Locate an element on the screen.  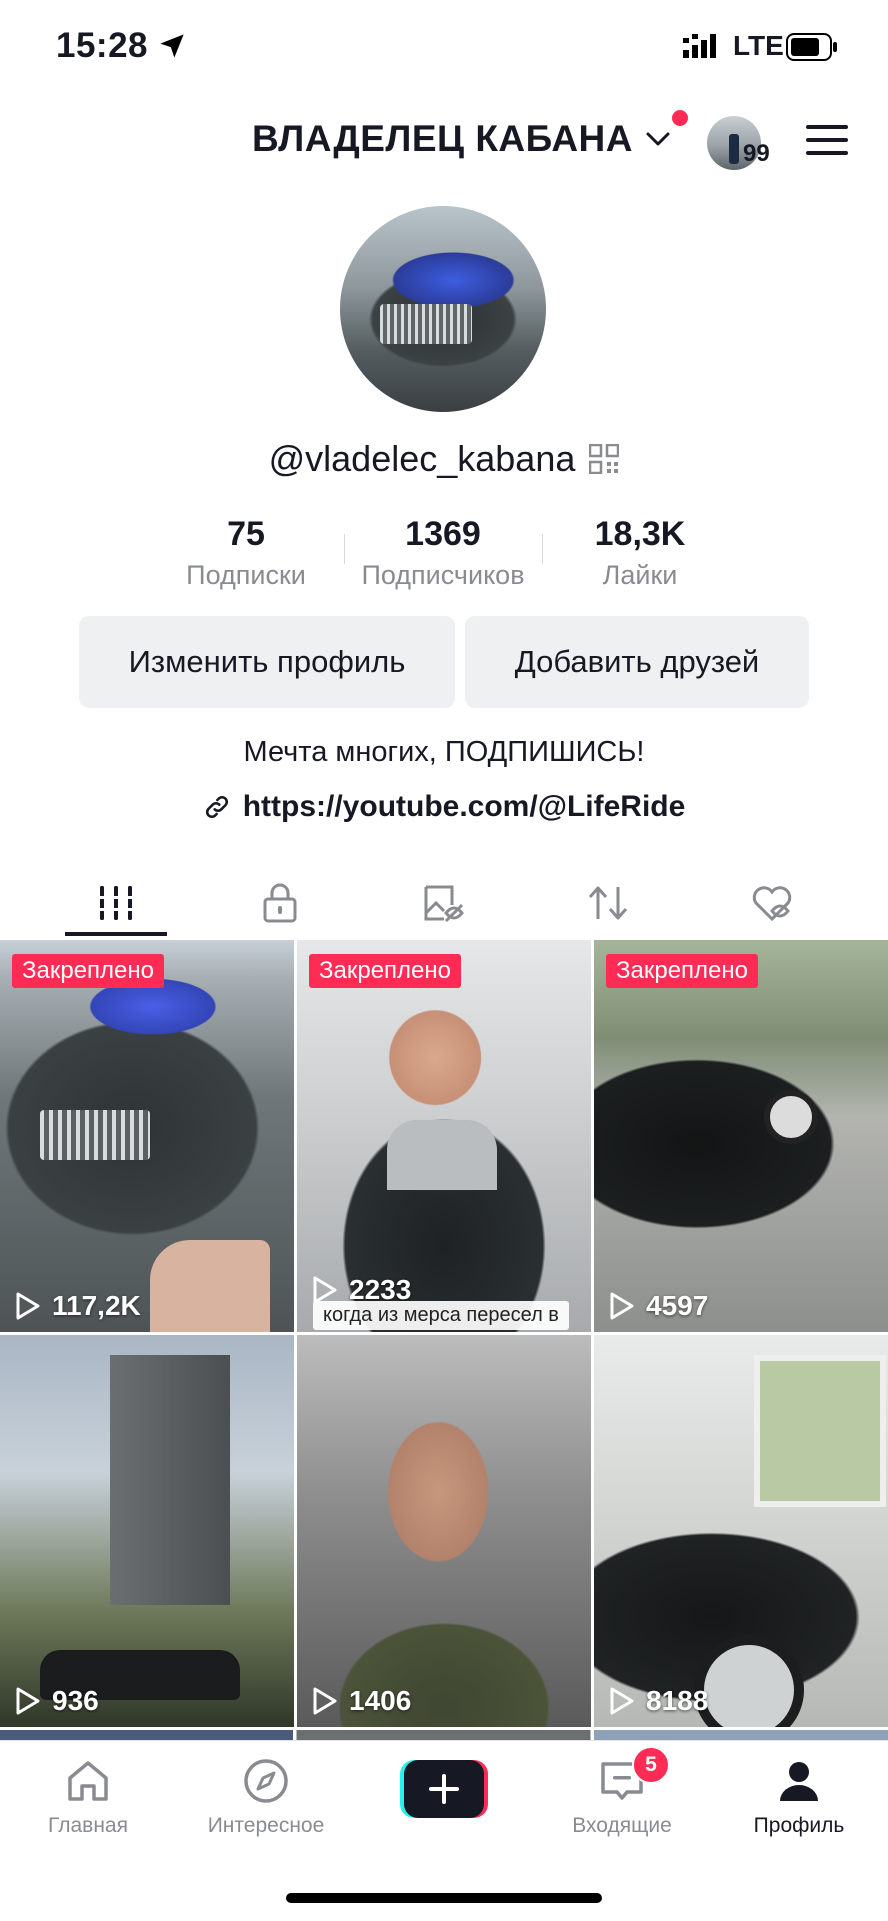
video-thumbnail: Закреплено 117,2K is located at coordinates (147, 1136).